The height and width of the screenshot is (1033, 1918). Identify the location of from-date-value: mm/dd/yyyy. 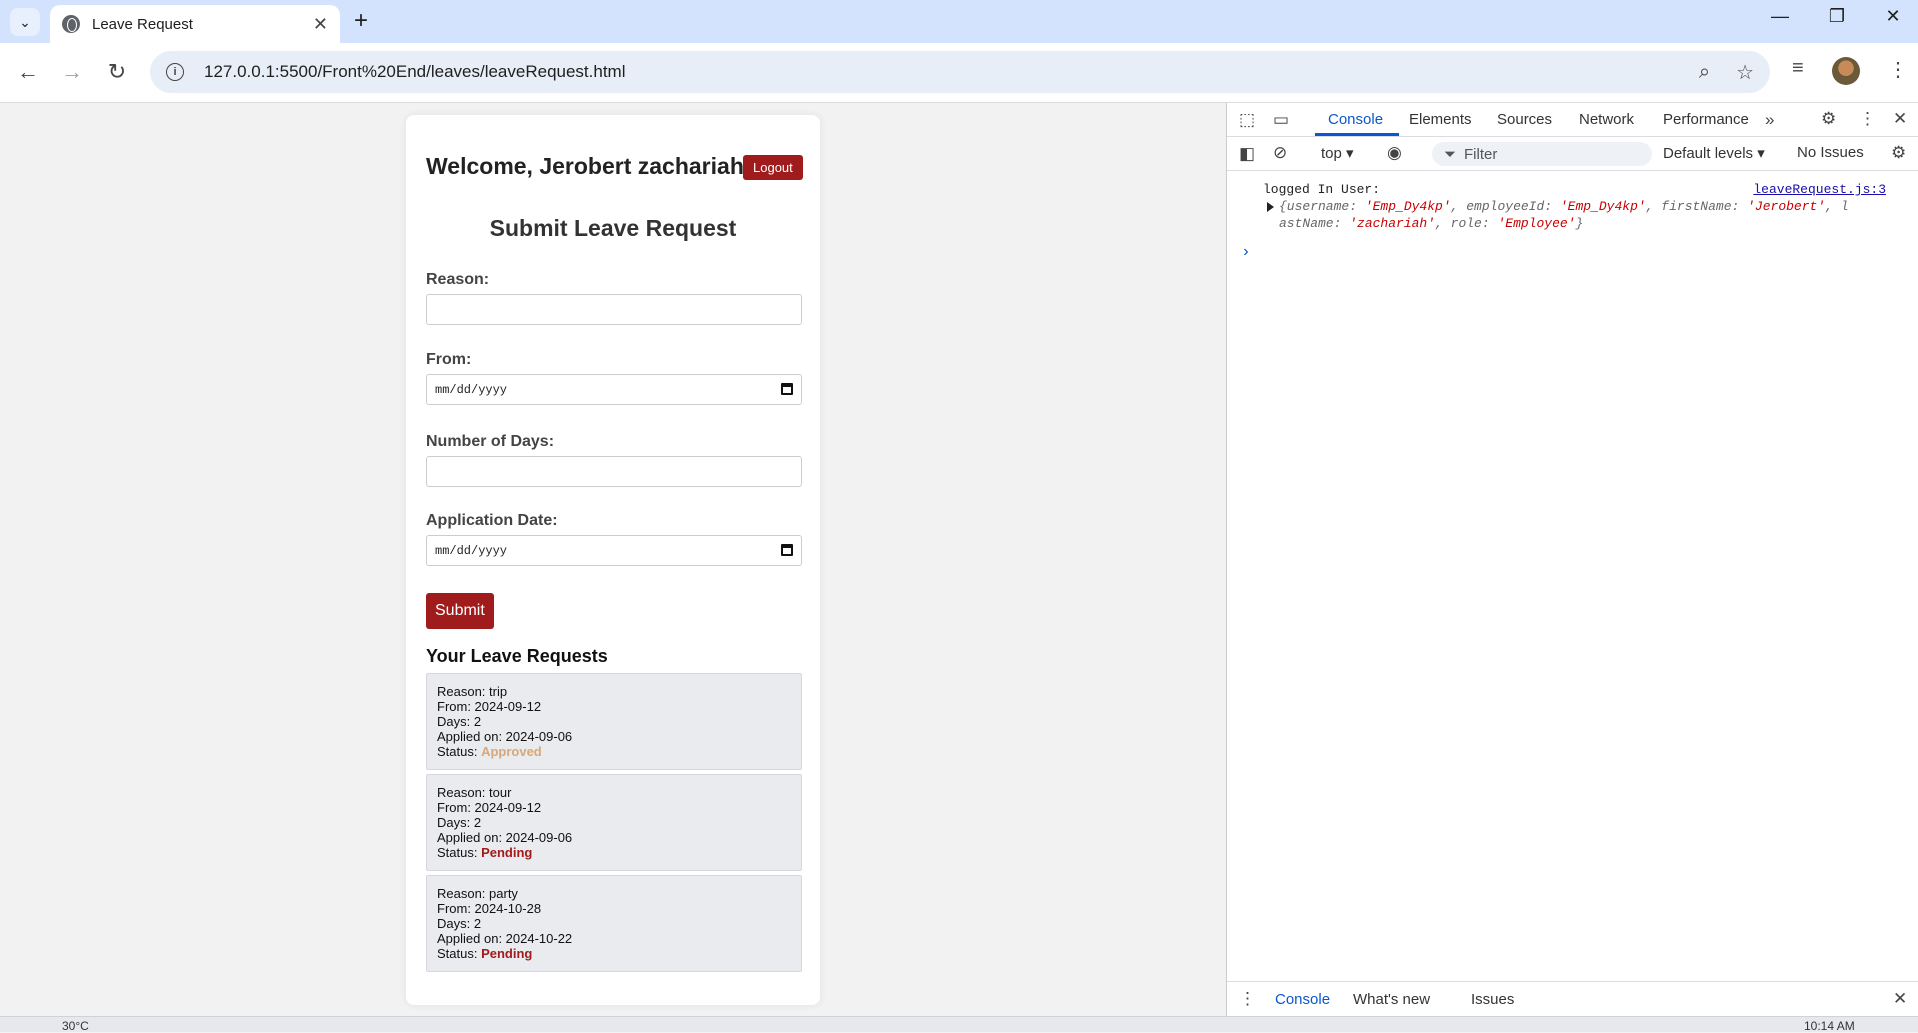
(471, 389).